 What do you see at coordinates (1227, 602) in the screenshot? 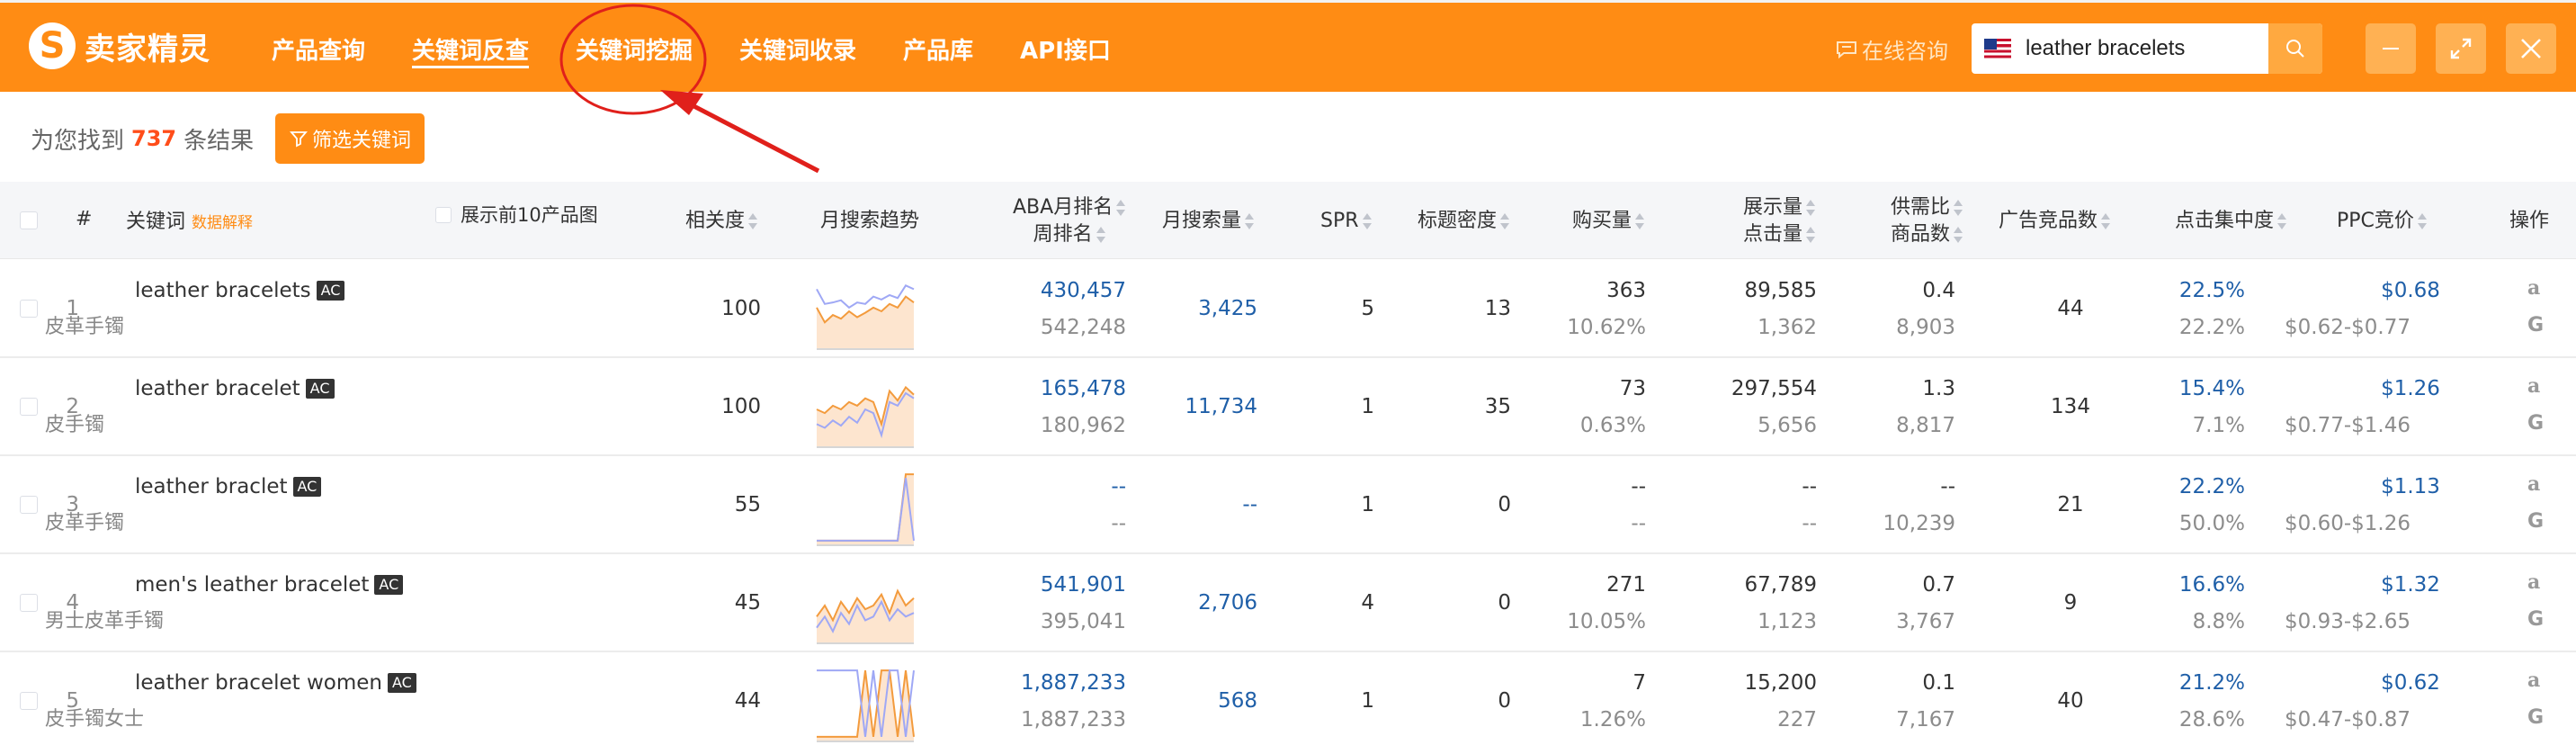
I see `cell-search: 2,706` at bounding box center [1227, 602].